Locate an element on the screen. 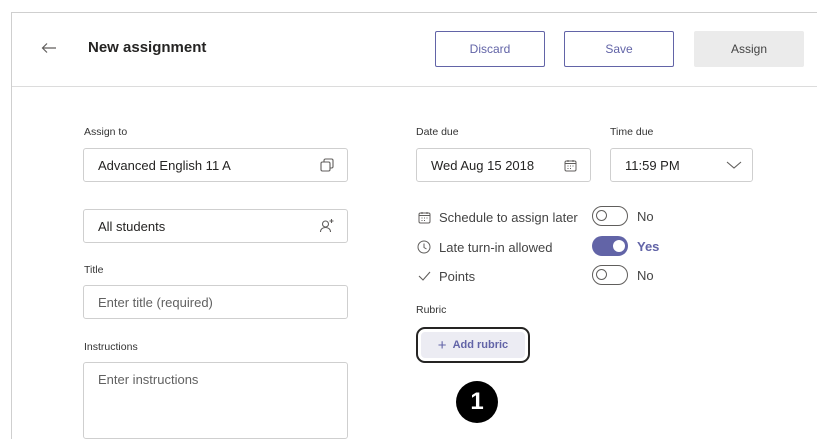 The image size is (817, 439). schedule-option: Schedule to assign later is located at coordinates (497, 217).